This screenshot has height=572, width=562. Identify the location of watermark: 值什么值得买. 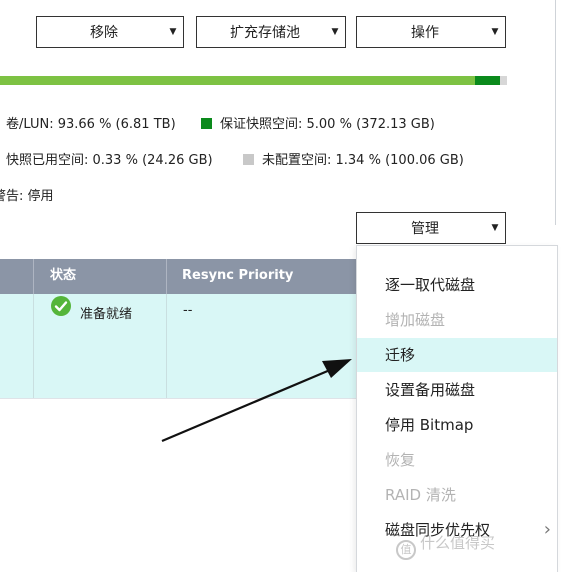
(445, 546).